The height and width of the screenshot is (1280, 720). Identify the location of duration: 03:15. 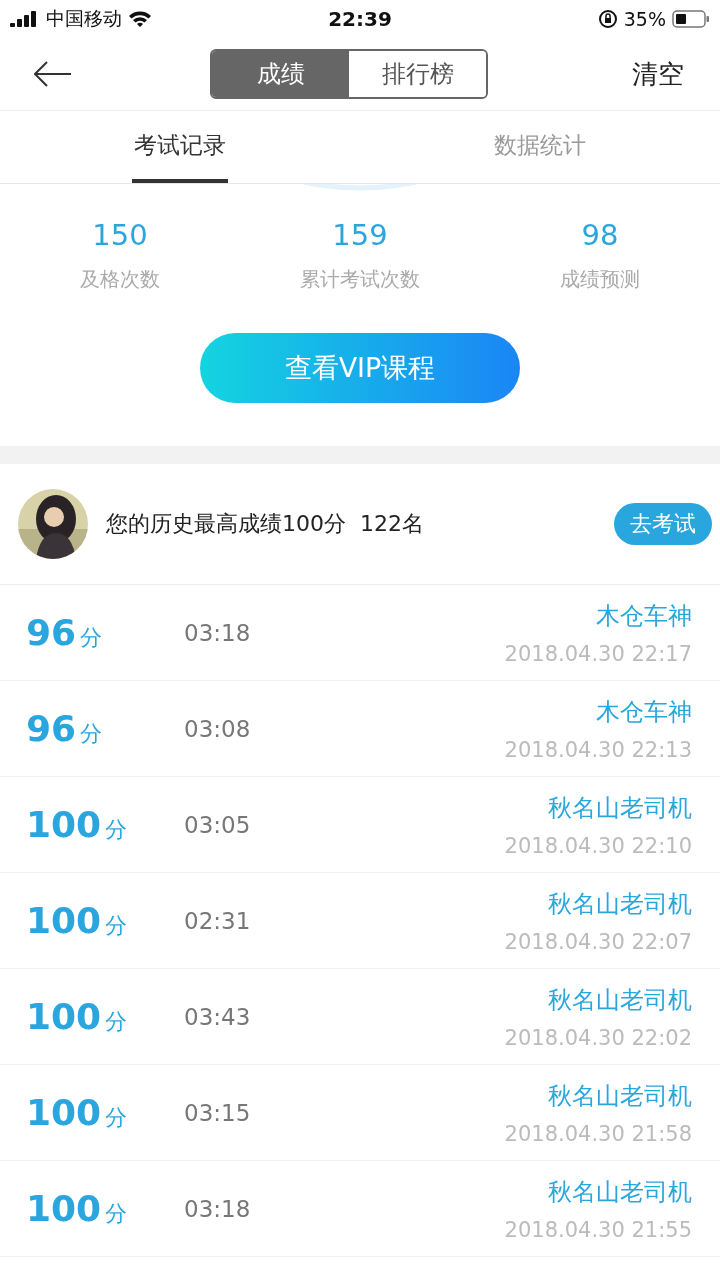
(218, 1112).